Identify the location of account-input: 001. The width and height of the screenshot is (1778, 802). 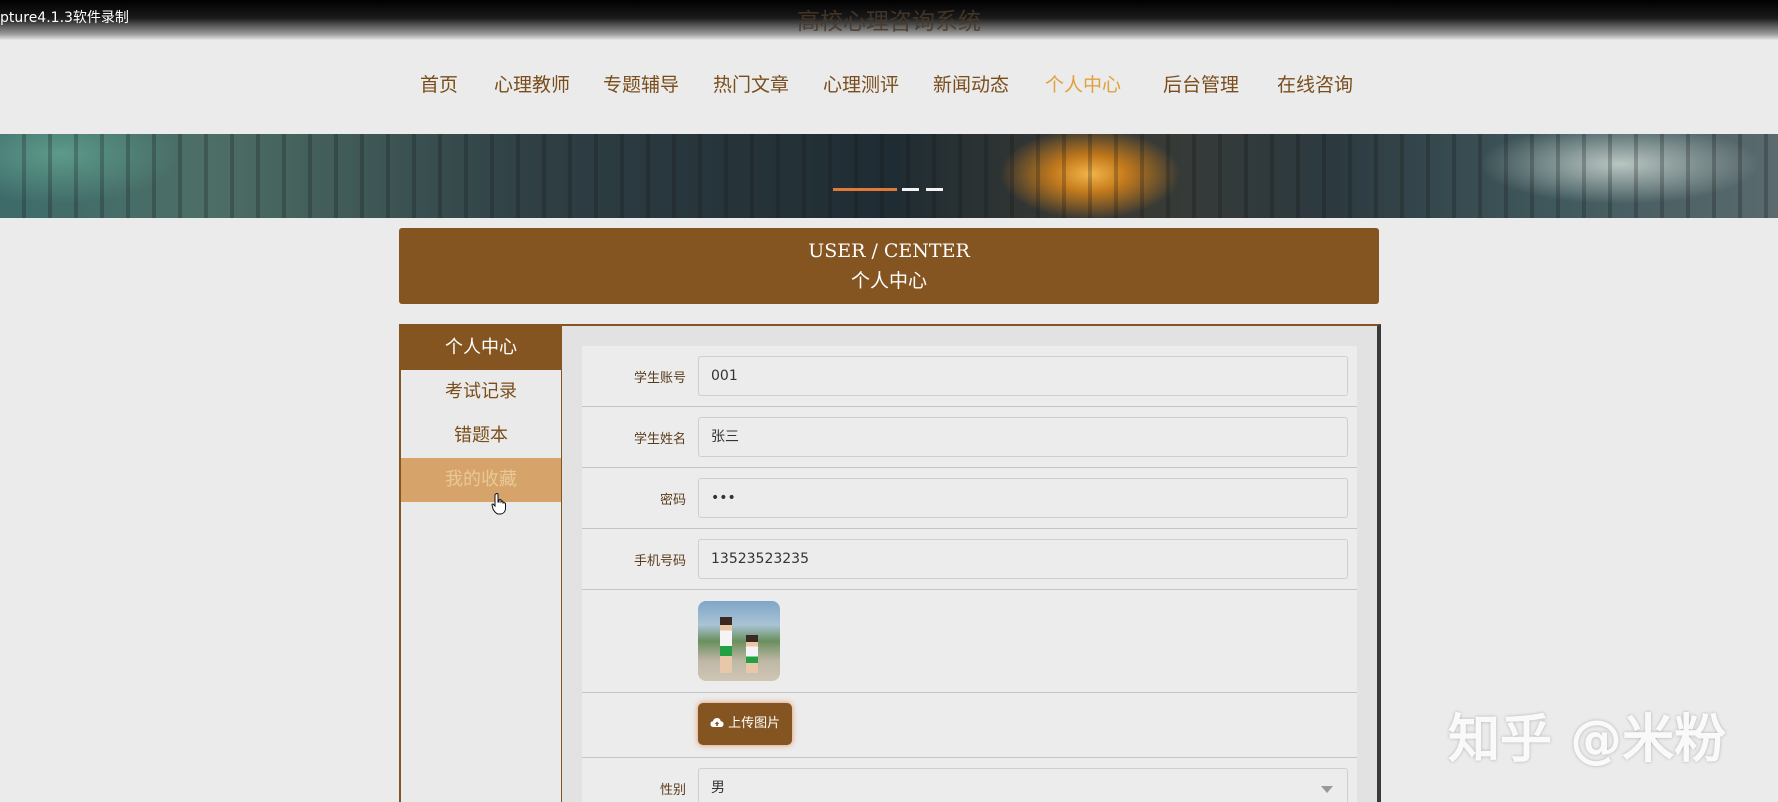
(1023, 376).